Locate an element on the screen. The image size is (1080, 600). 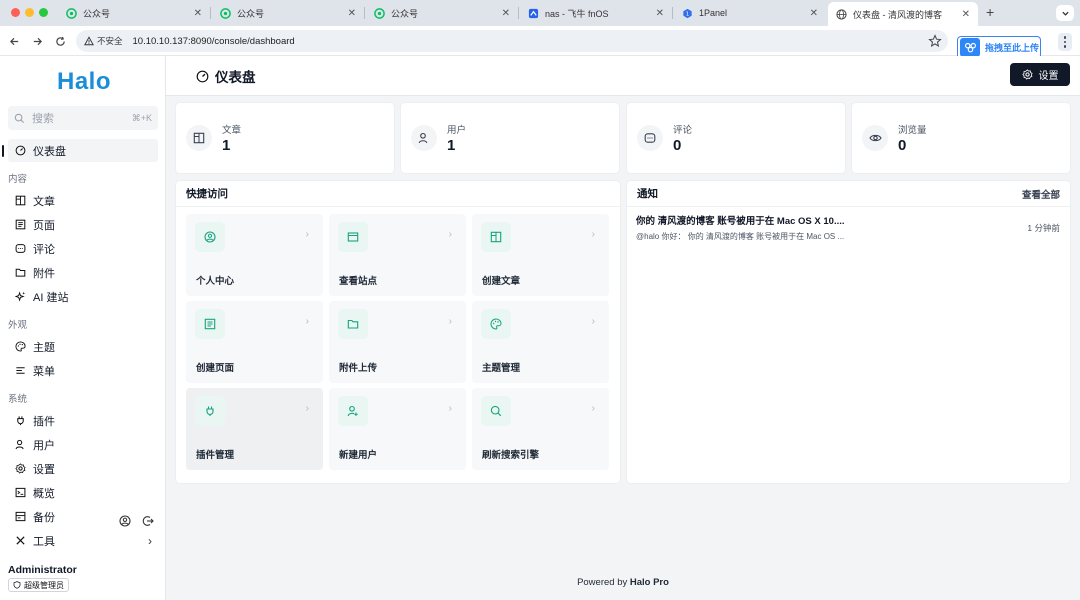
terminal-icon is located at coordinates (20, 493).